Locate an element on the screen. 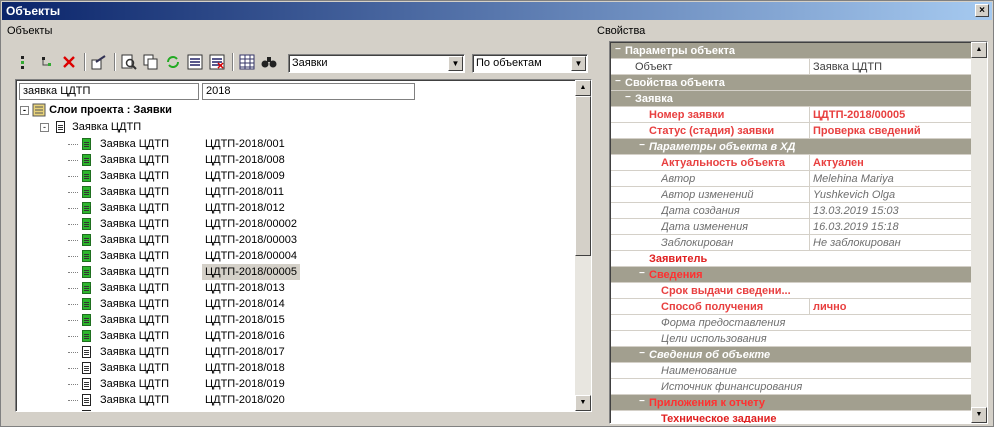 The height and width of the screenshot is (427, 994). delete-icon is located at coordinates (69, 62).